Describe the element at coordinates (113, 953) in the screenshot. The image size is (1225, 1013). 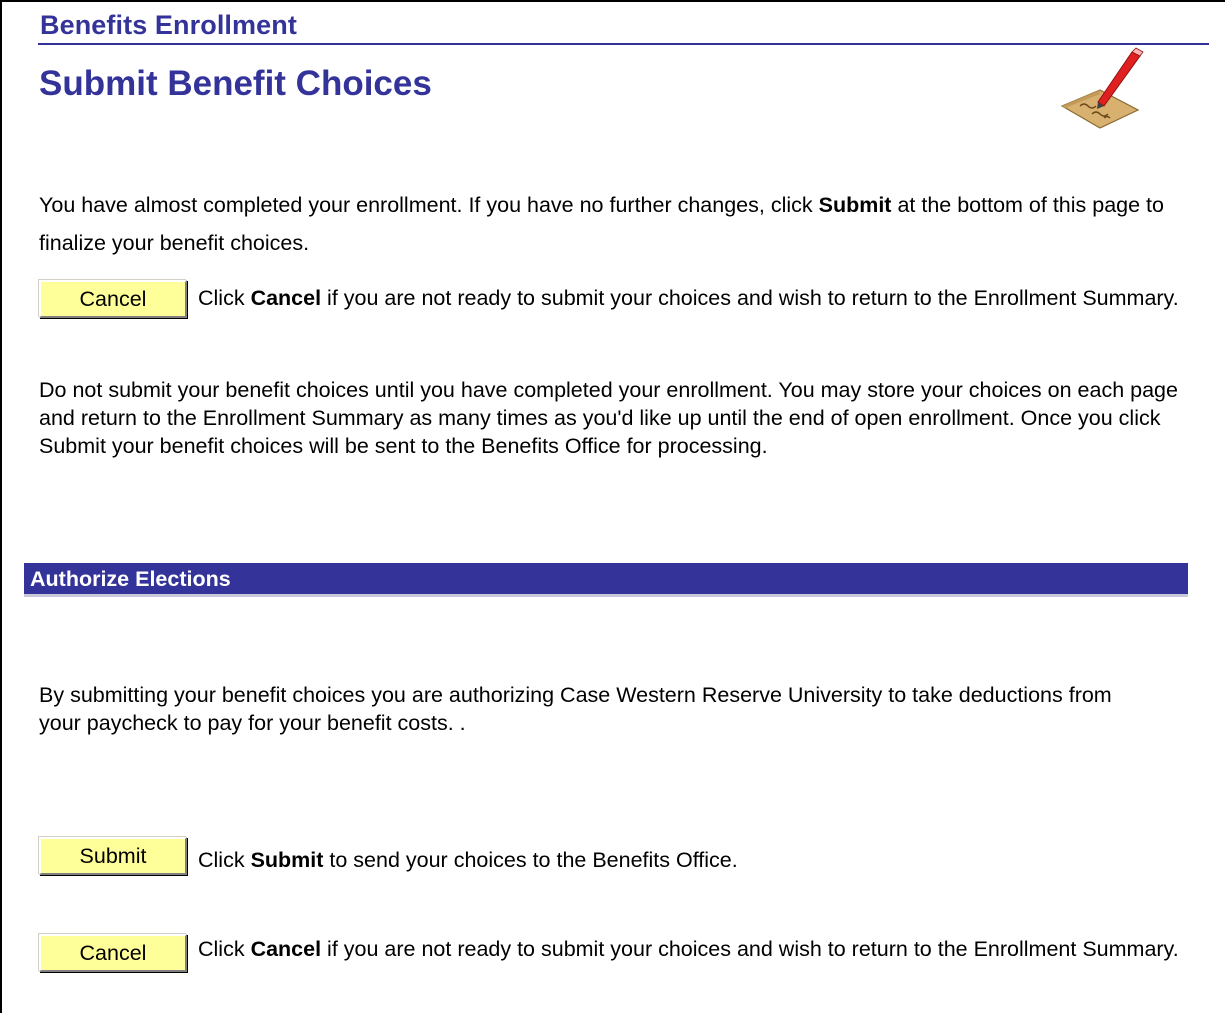
I see `cancel-button-bottom: Cancel` at that location.